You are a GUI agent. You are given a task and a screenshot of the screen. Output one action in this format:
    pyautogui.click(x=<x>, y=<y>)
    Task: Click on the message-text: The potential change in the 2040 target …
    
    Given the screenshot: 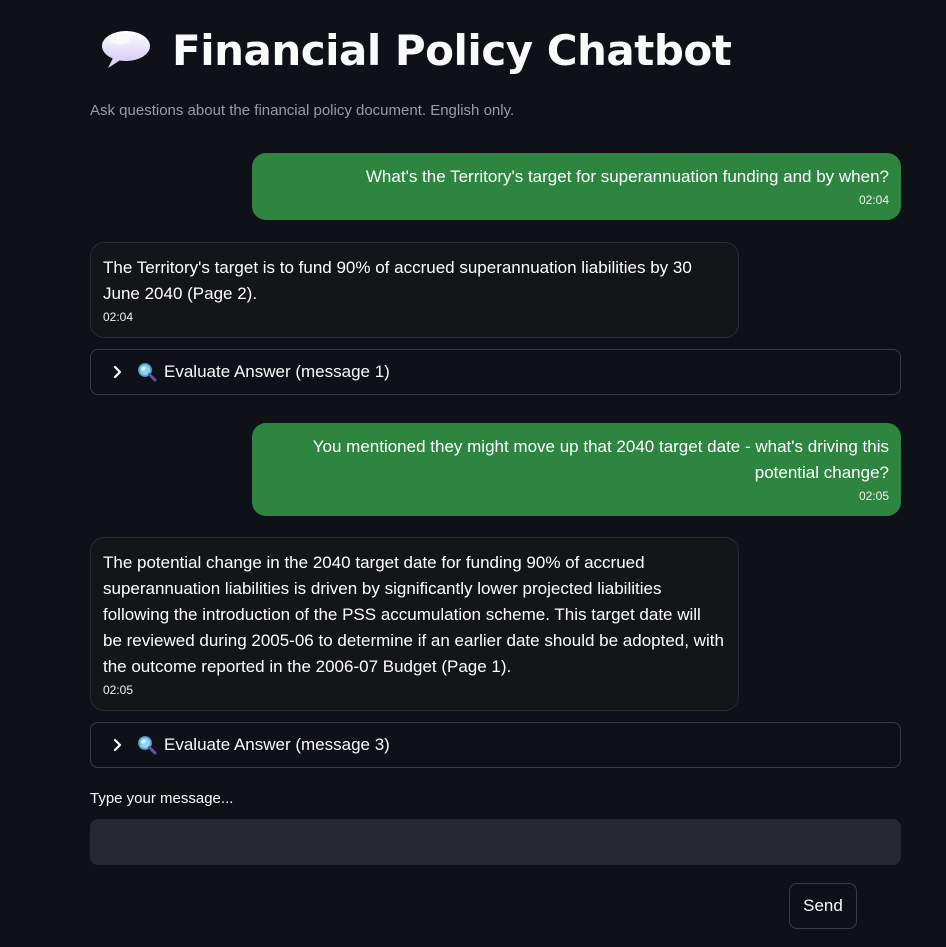 What is the action you would take?
    pyautogui.click(x=413, y=614)
    